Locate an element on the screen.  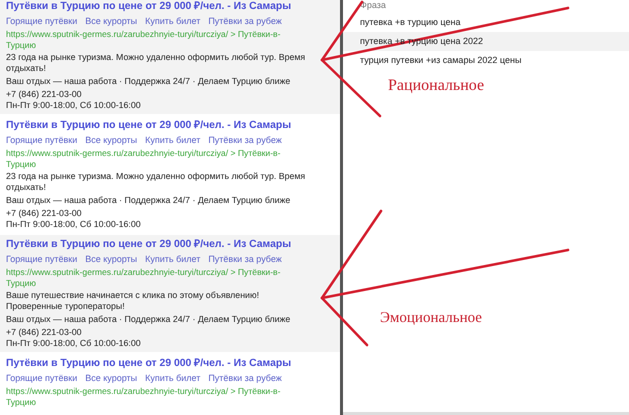
ad-description: Ваше путешествие начинается с клика по этому объявлению! Проверенные туроператоры! is located at coordinates (133, 301).